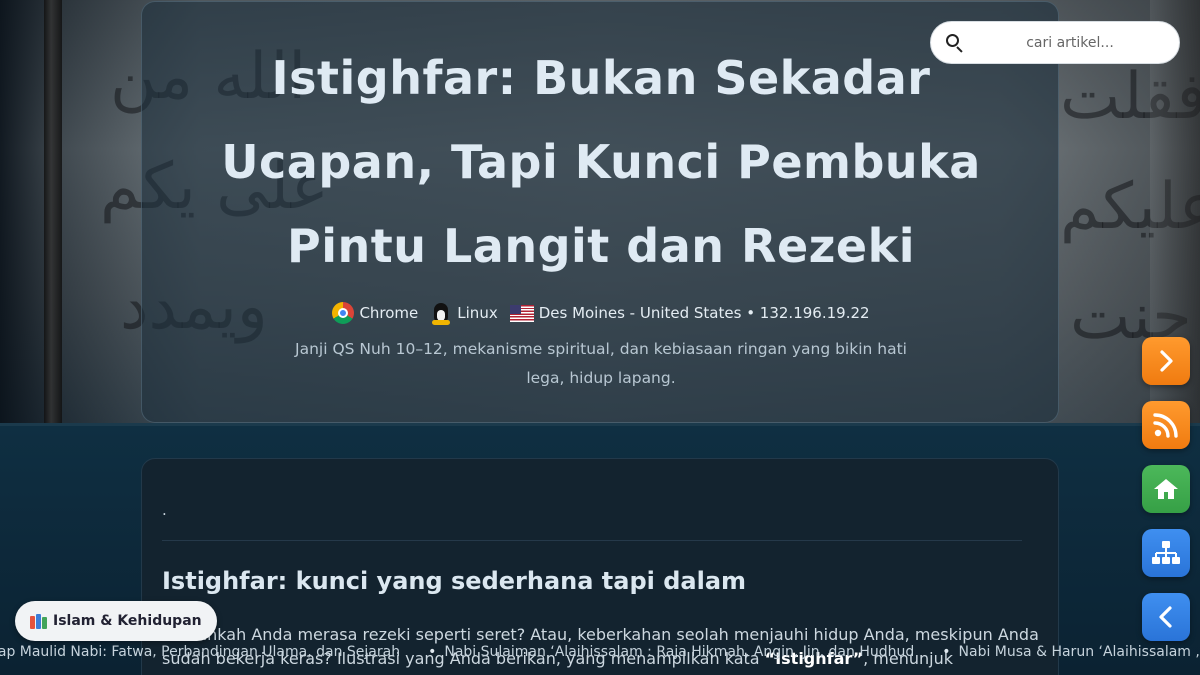 The height and width of the screenshot is (675, 1200). I want to click on us-flag-icon, so click(521, 313).